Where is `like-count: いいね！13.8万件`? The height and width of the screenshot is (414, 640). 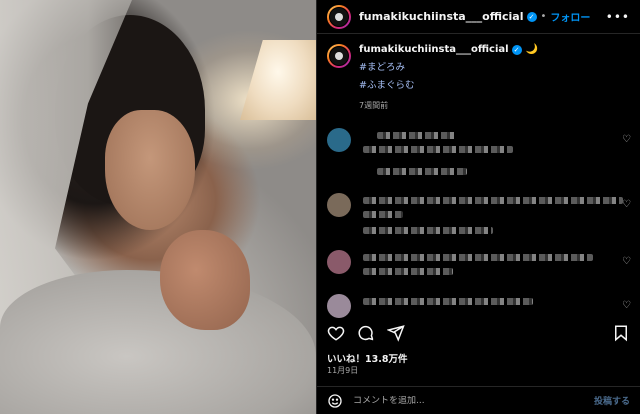 like-count: いいね！13.8万件 is located at coordinates (367, 358).